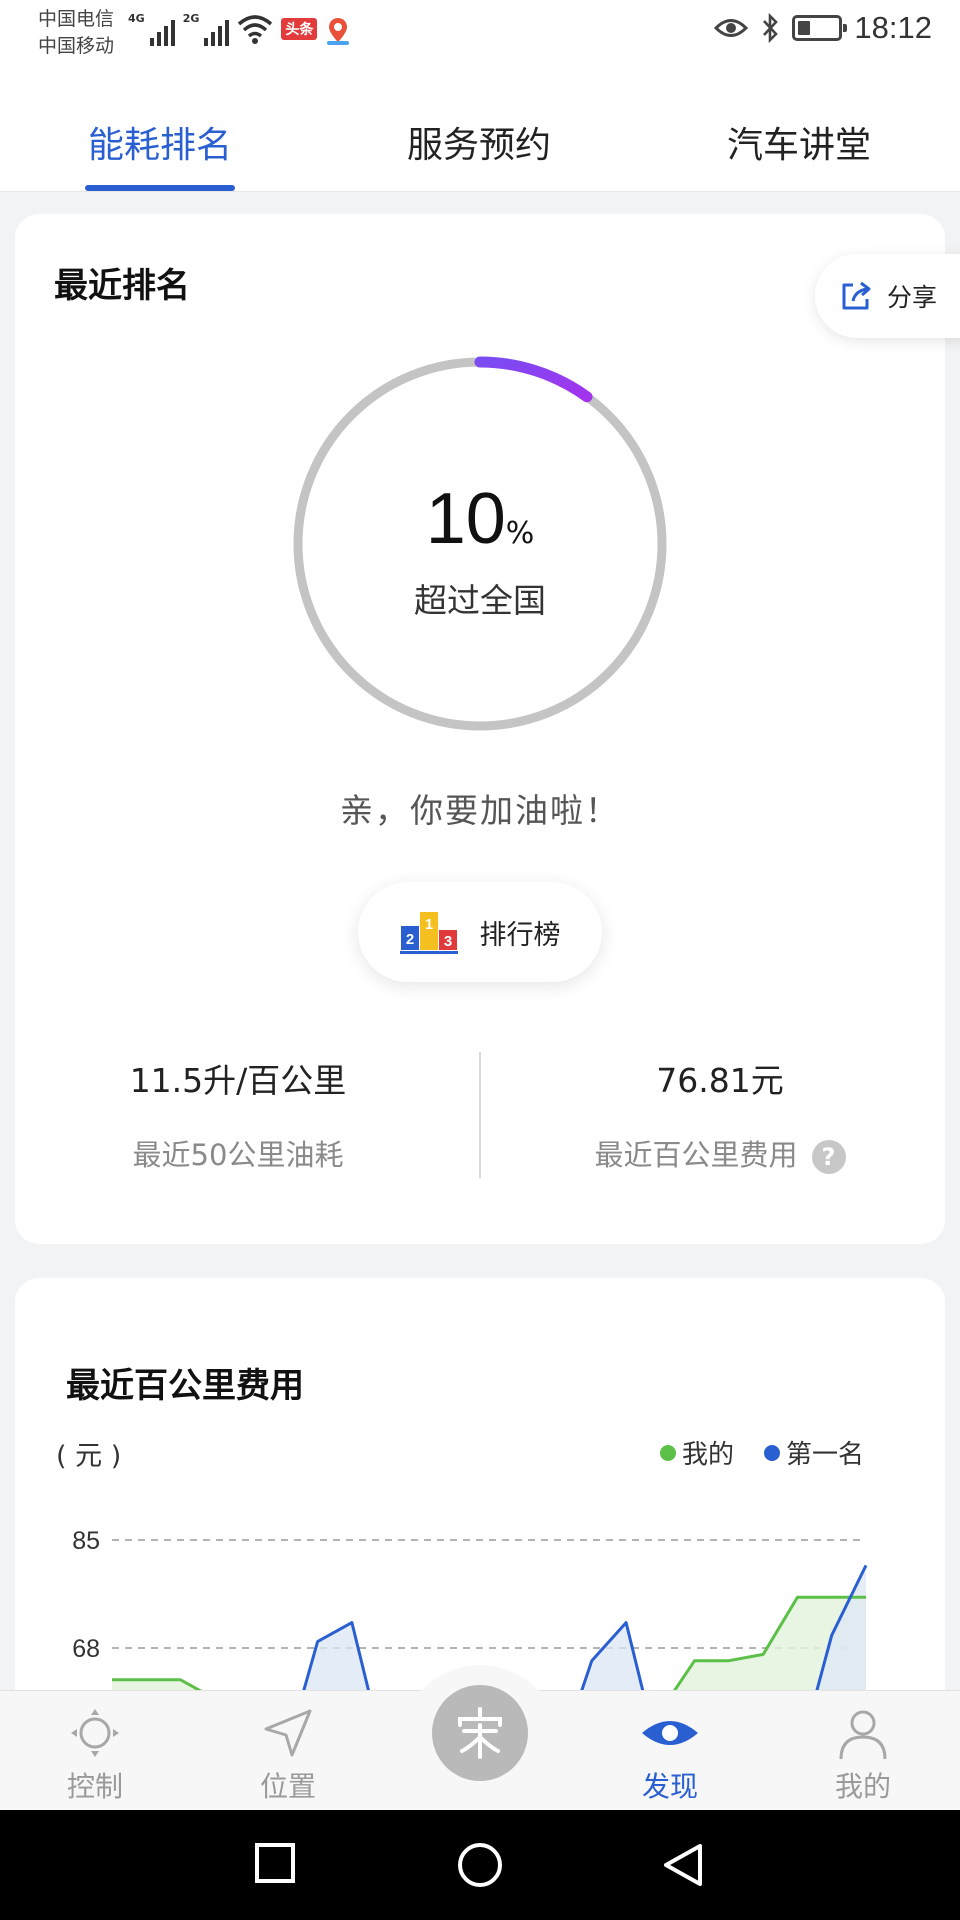  What do you see at coordinates (86, 1649) in the screenshot?
I see `y-tick-label-68: 68` at bounding box center [86, 1649].